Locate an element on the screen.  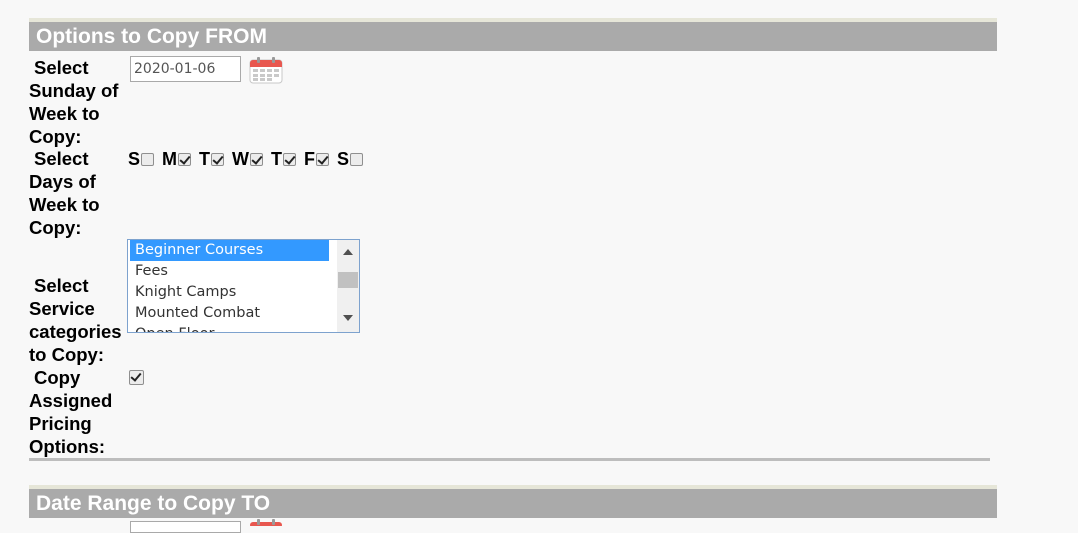
copy-pricing-checkbox is located at coordinates (136, 377).